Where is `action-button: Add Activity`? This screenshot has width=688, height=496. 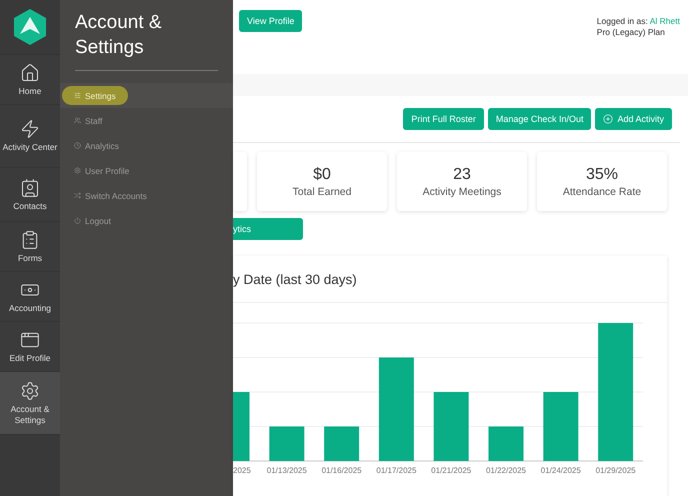 action-button: Add Activity is located at coordinates (633, 119).